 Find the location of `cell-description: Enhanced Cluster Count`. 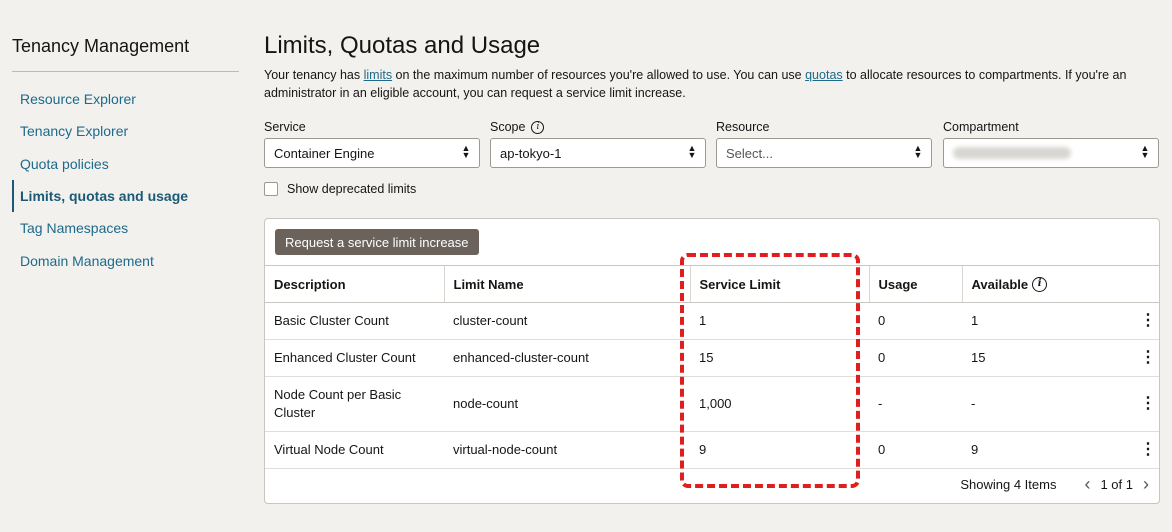

cell-description: Enhanced Cluster Count is located at coordinates (354, 358).